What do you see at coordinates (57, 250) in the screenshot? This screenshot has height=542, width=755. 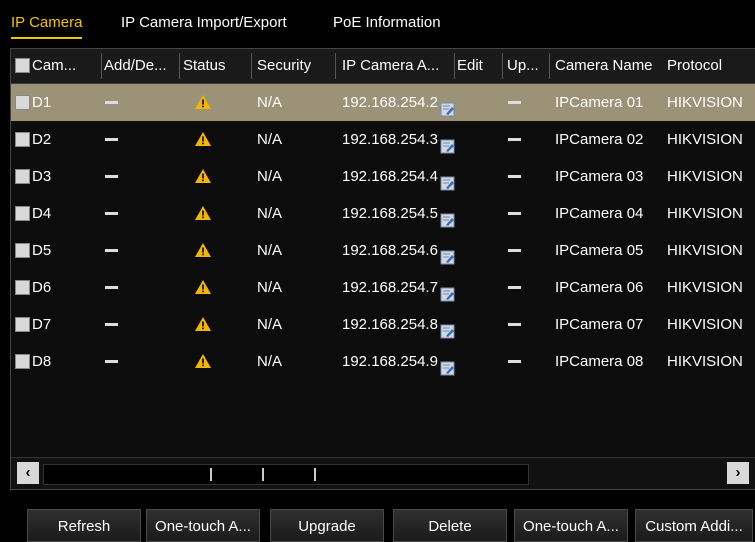 I see `camera-no-cell: D5` at bounding box center [57, 250].